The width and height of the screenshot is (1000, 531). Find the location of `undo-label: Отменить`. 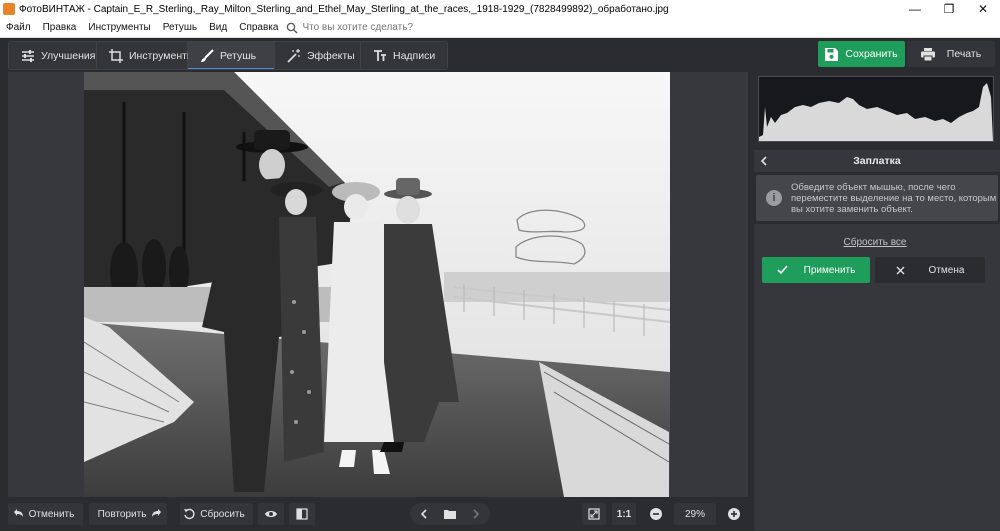

undo-label: Отменить is located at coordinates (51, 514).